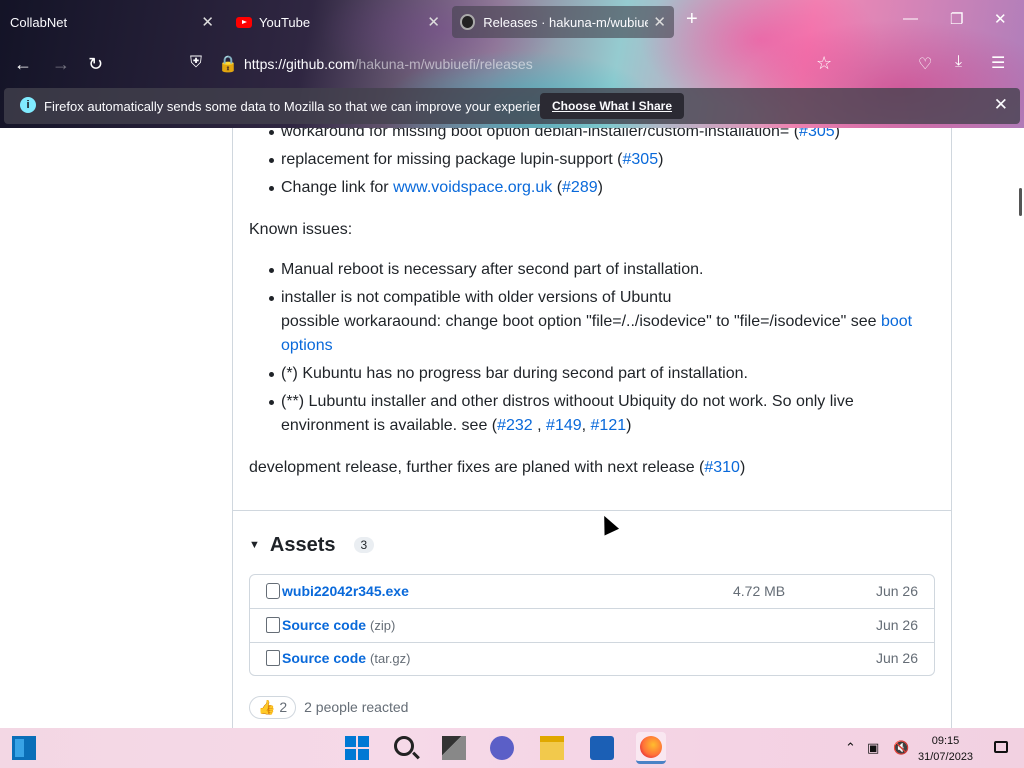  Describe the element at coordinates (299, 64) in the screenshot. I see `url-host: https://github.com` at that location.